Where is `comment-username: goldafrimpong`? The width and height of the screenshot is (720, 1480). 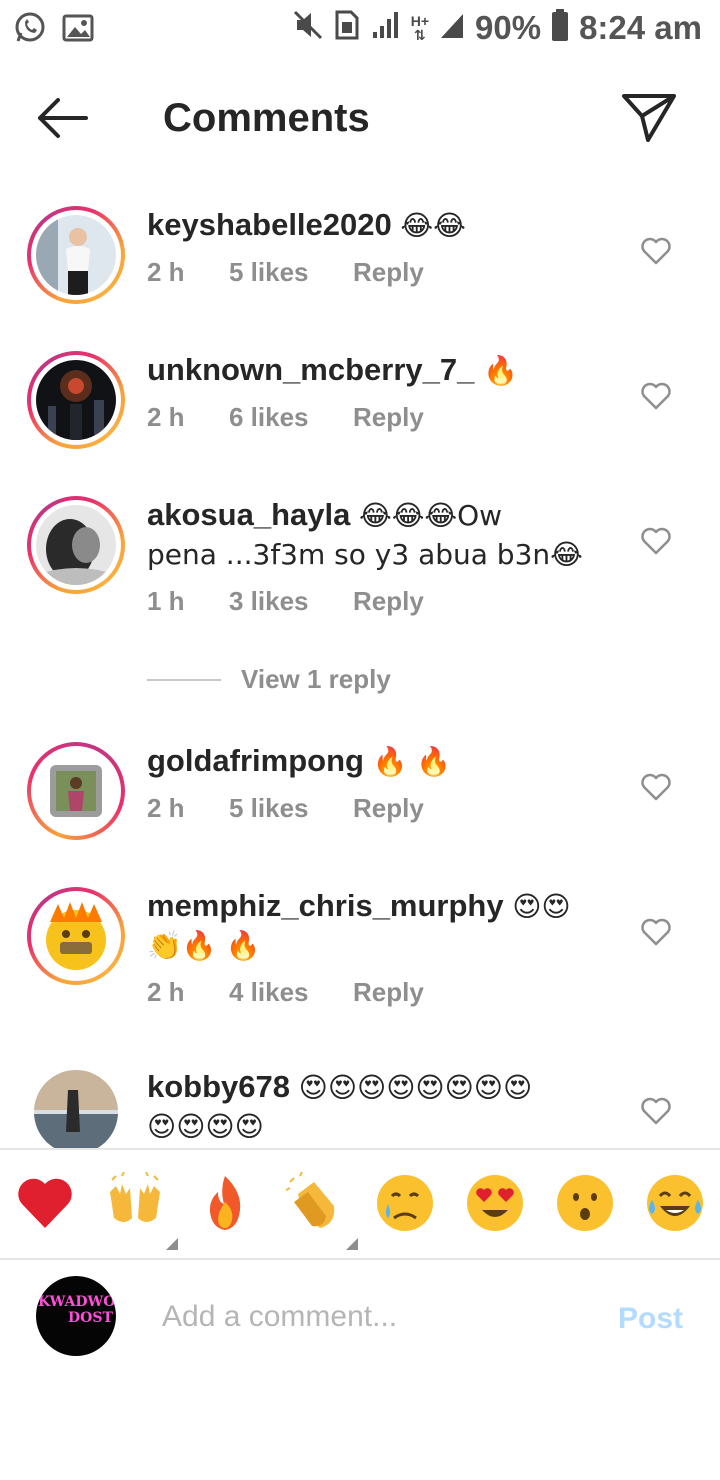 comment-username: goldafrimpong is located at coordinates (255, 760).